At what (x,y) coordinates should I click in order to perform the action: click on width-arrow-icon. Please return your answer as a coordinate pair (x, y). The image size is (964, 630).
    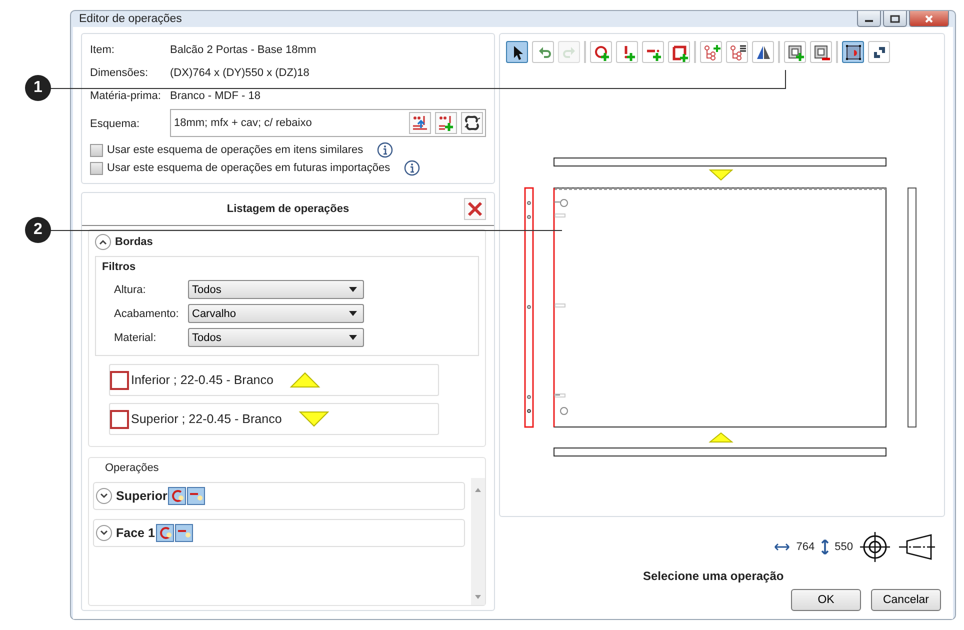
    Looking at the image, I should click on (782, 547).